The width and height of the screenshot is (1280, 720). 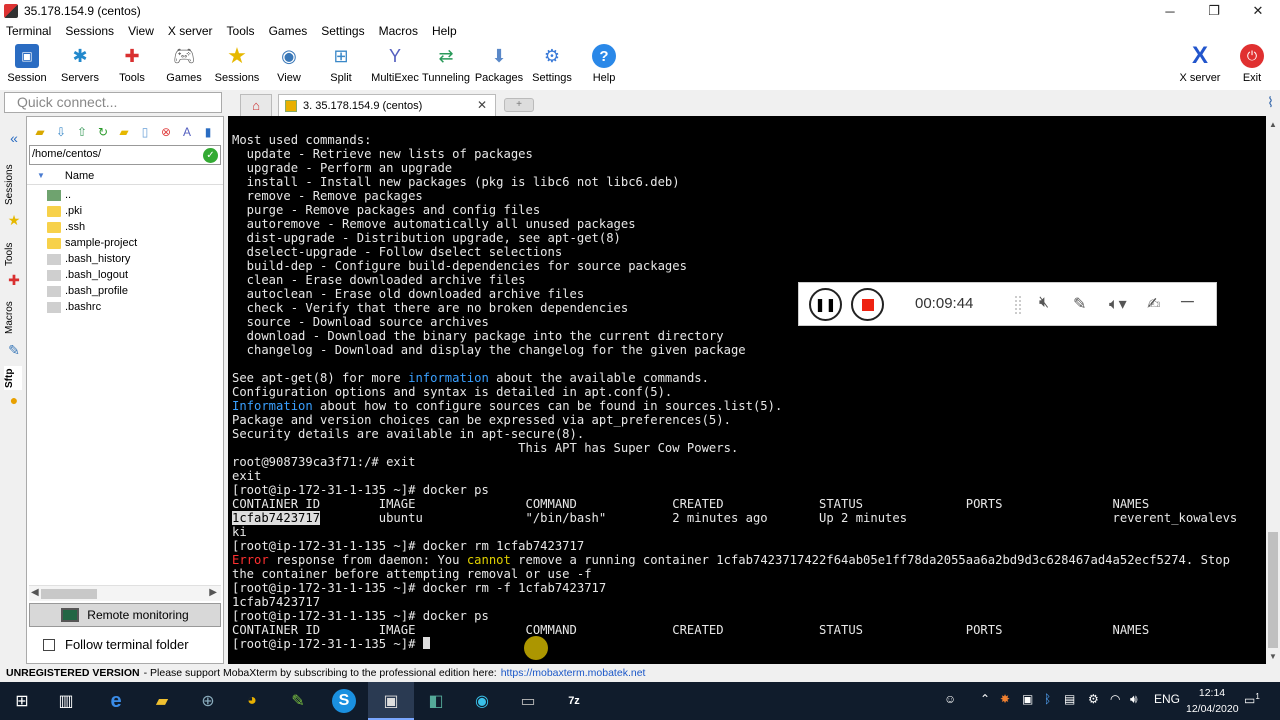 I want to click on tunneling-button: ⇄ Tunneling, so click(x=446, y=65).